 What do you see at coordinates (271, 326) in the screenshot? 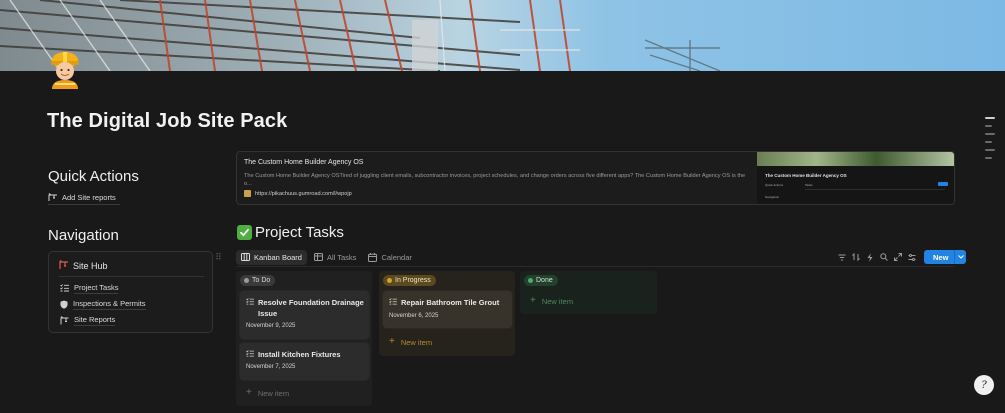
I see `card-date: November 9, 2025` at bounding box center [271, 326].